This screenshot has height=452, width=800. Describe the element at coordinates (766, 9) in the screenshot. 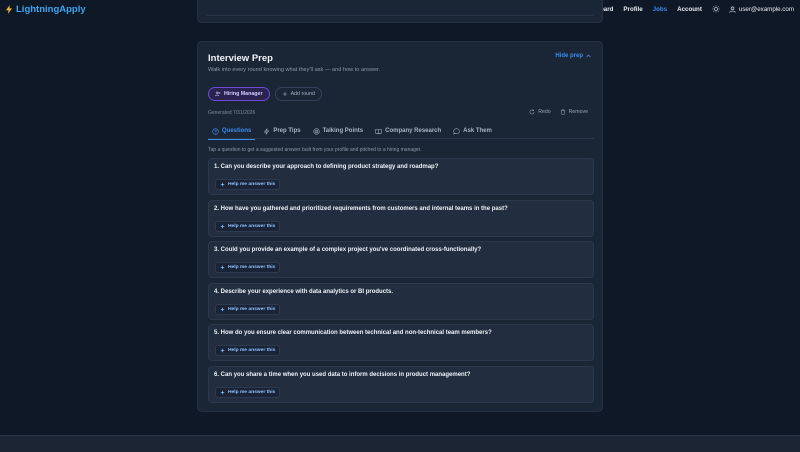

I see `user-email: user@example.com` at that location.